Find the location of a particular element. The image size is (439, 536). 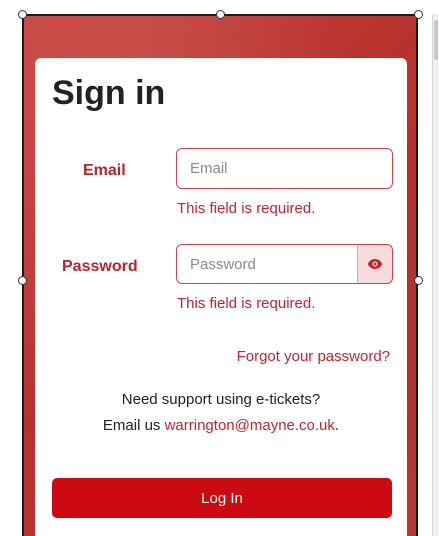

email-label: Email is located at coordinates (104, 170).